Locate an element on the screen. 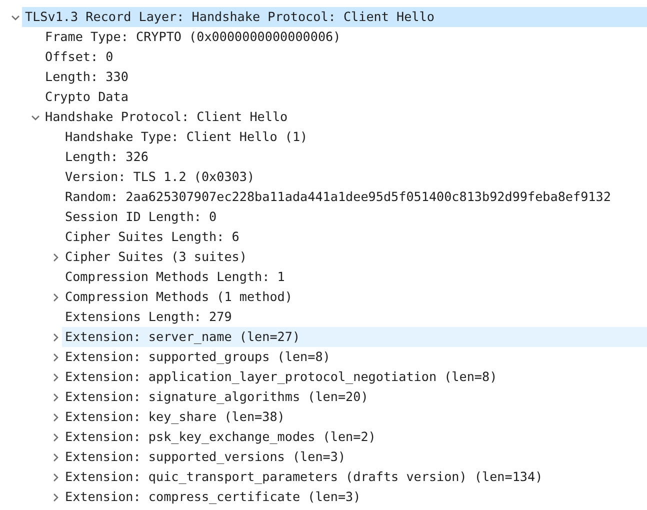 This screenshot has width=647, height=510. tree-item: Extension: supported_groups (len=8) is located at coordinates (354, 357).